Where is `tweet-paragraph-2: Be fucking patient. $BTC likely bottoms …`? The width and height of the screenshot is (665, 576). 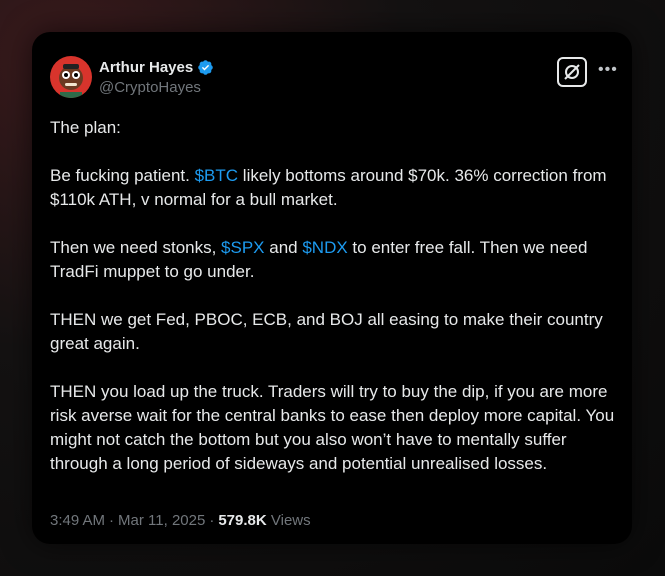 tweet-paragraph-2: Be fucking patient. $BTC likely bottoms … is located at coordinates (332, 188).